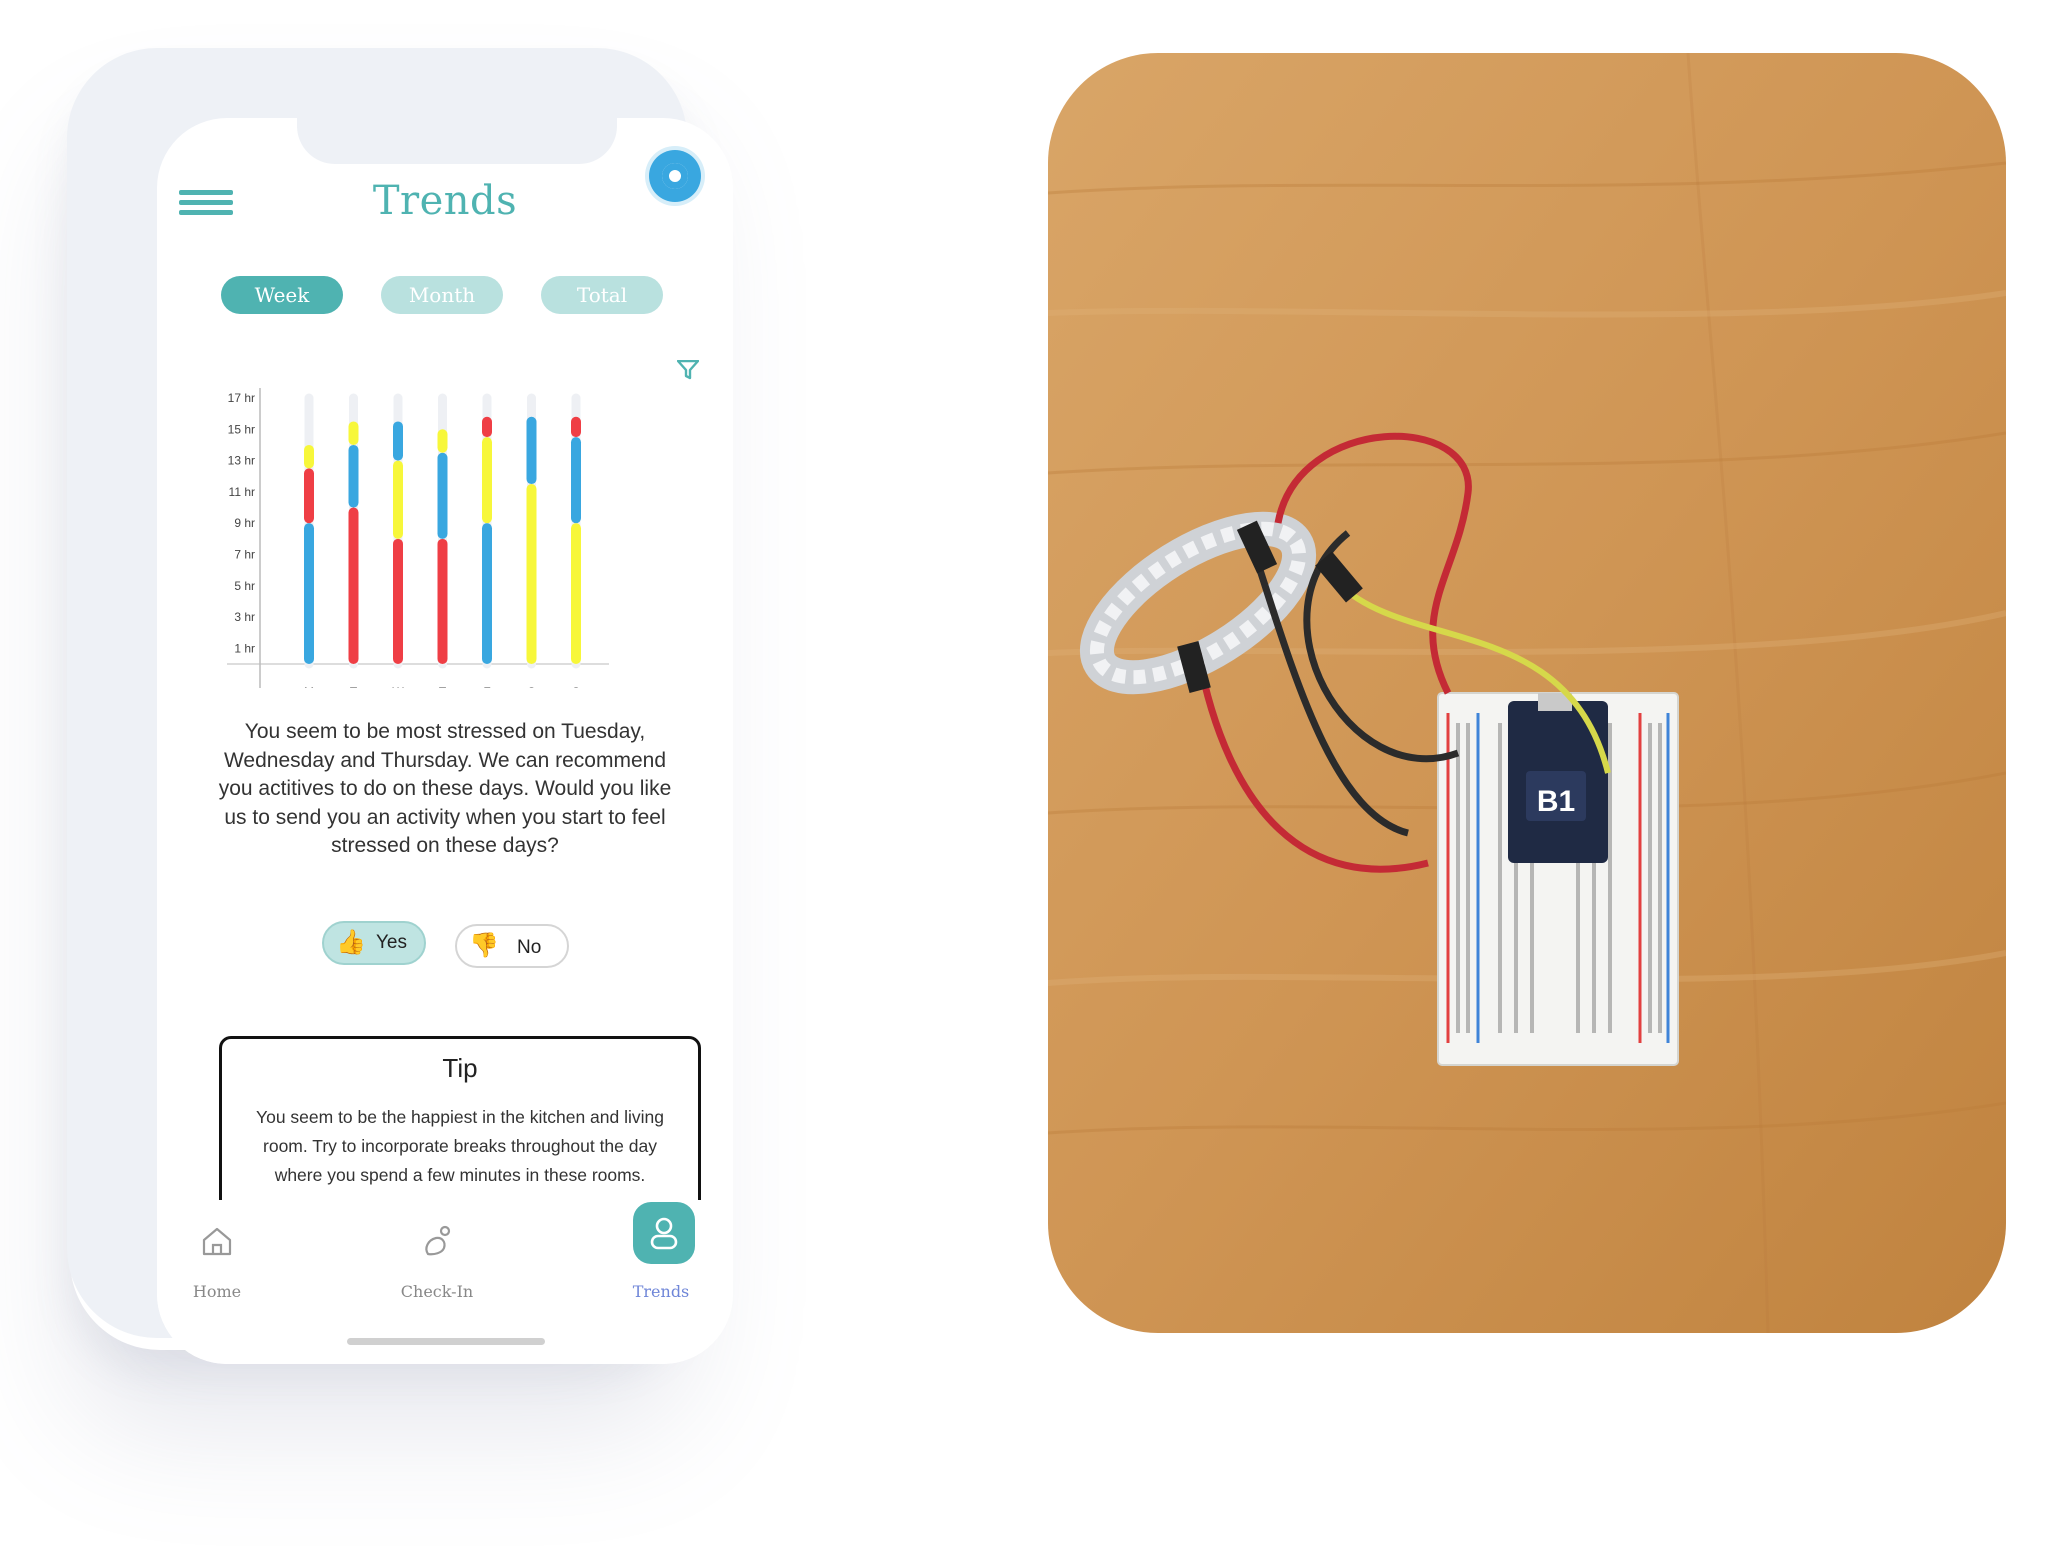  I want to click on y-tick-label: 7 hr, so click(244, 554).